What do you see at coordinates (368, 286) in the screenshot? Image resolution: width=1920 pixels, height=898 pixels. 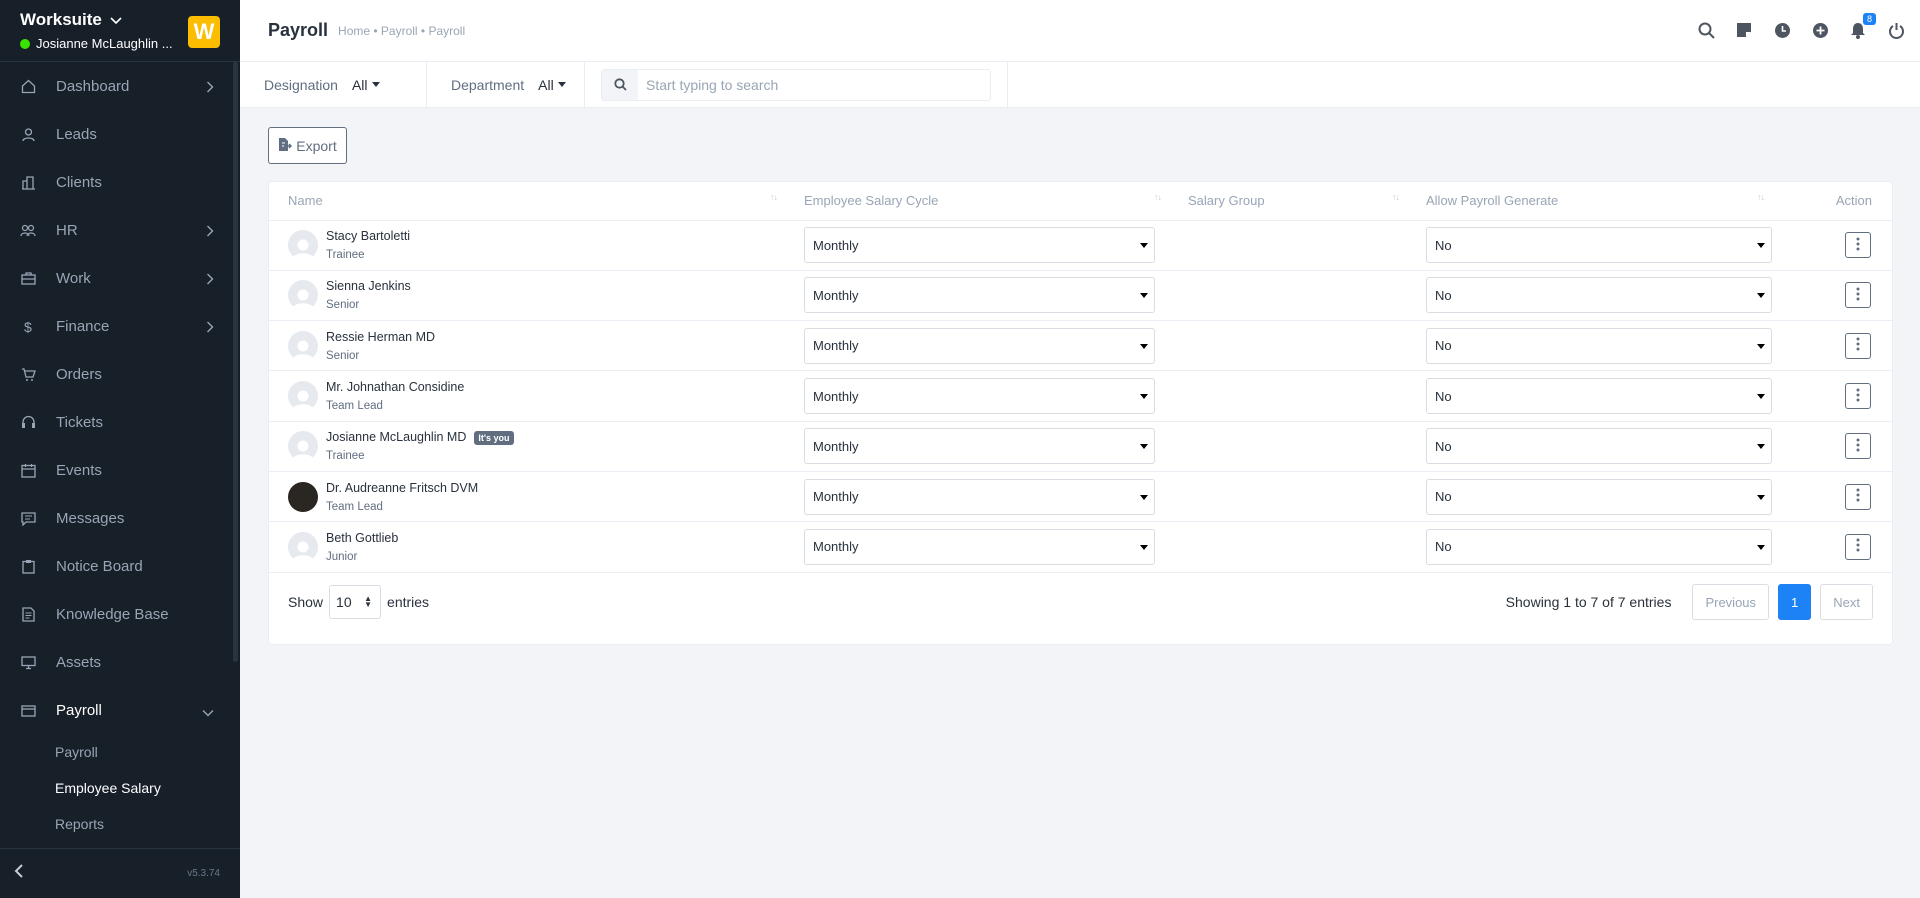 I see `employee-name: Sienna Jenkins` at bounding box center [368, 286].